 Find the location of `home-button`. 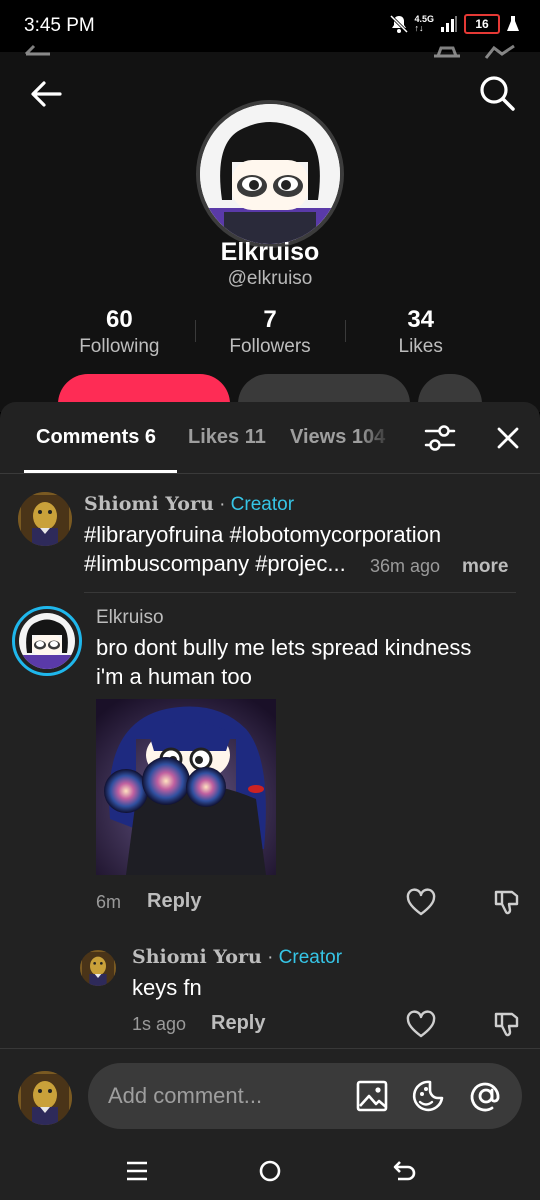

home-button is located at coordinates (270, 1171).